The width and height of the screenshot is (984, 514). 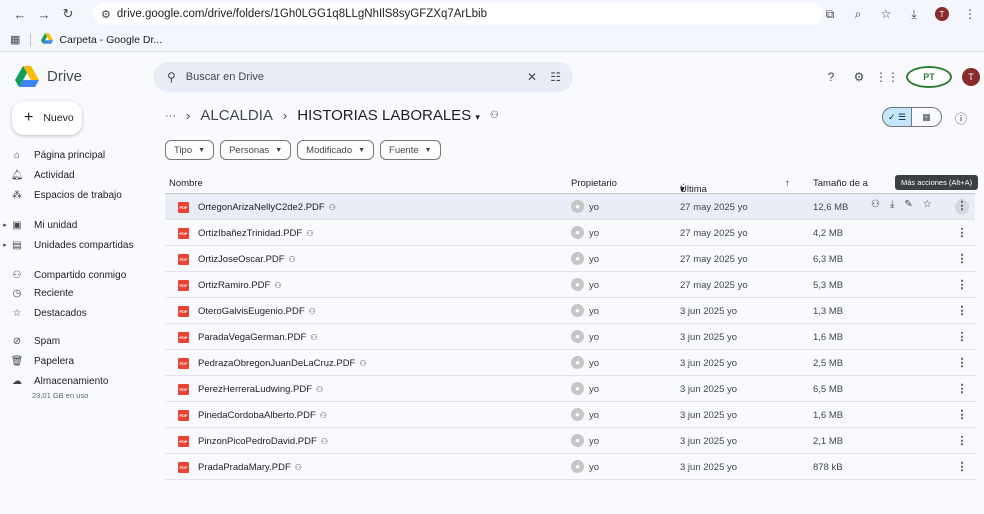 What do you see at coordinates (908, 204) in the screenshot?
I see `rename-icon: ✎` at bounding box center [908, 204].